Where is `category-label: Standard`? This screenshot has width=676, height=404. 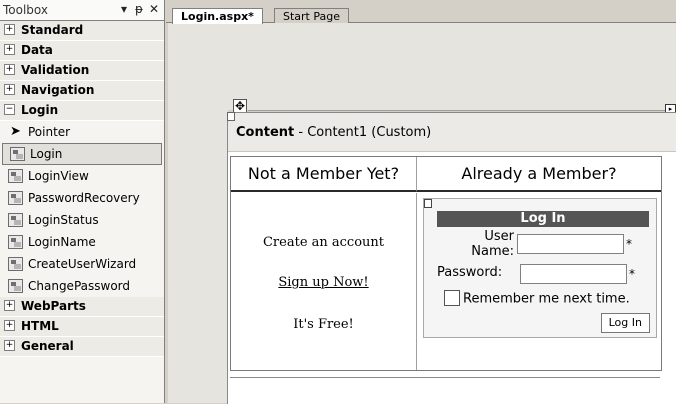 category-label: Standard is located at coordinates (52, 30).